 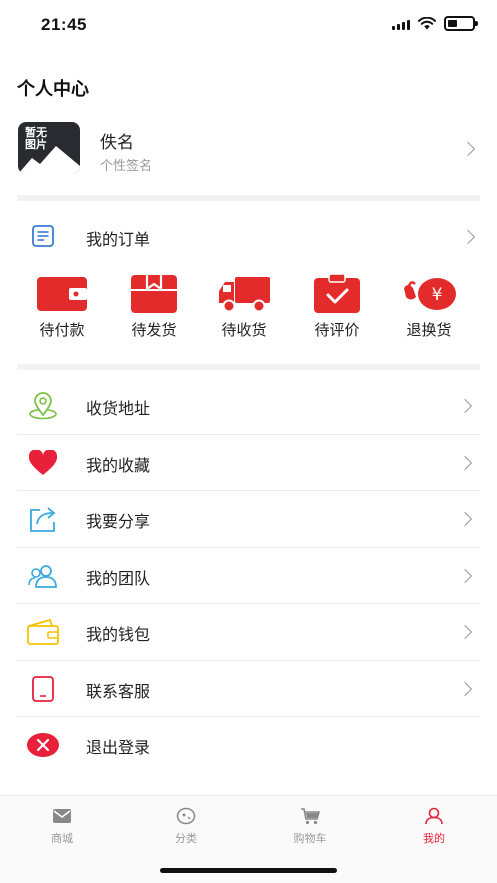 What do you see at coordinates (244, 330) in the screenshot?
I see `order-status-label: 待收货` at bounding box center [244, 330].